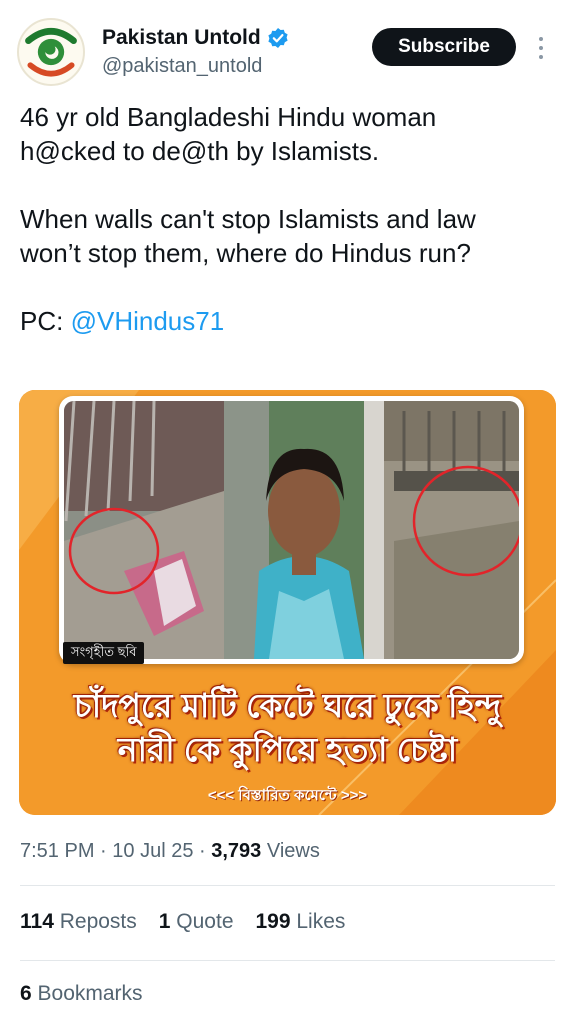 This screenshot has width=574, height=1024. I want to click on subscribe-button: Subscribe, so click(444, 47).